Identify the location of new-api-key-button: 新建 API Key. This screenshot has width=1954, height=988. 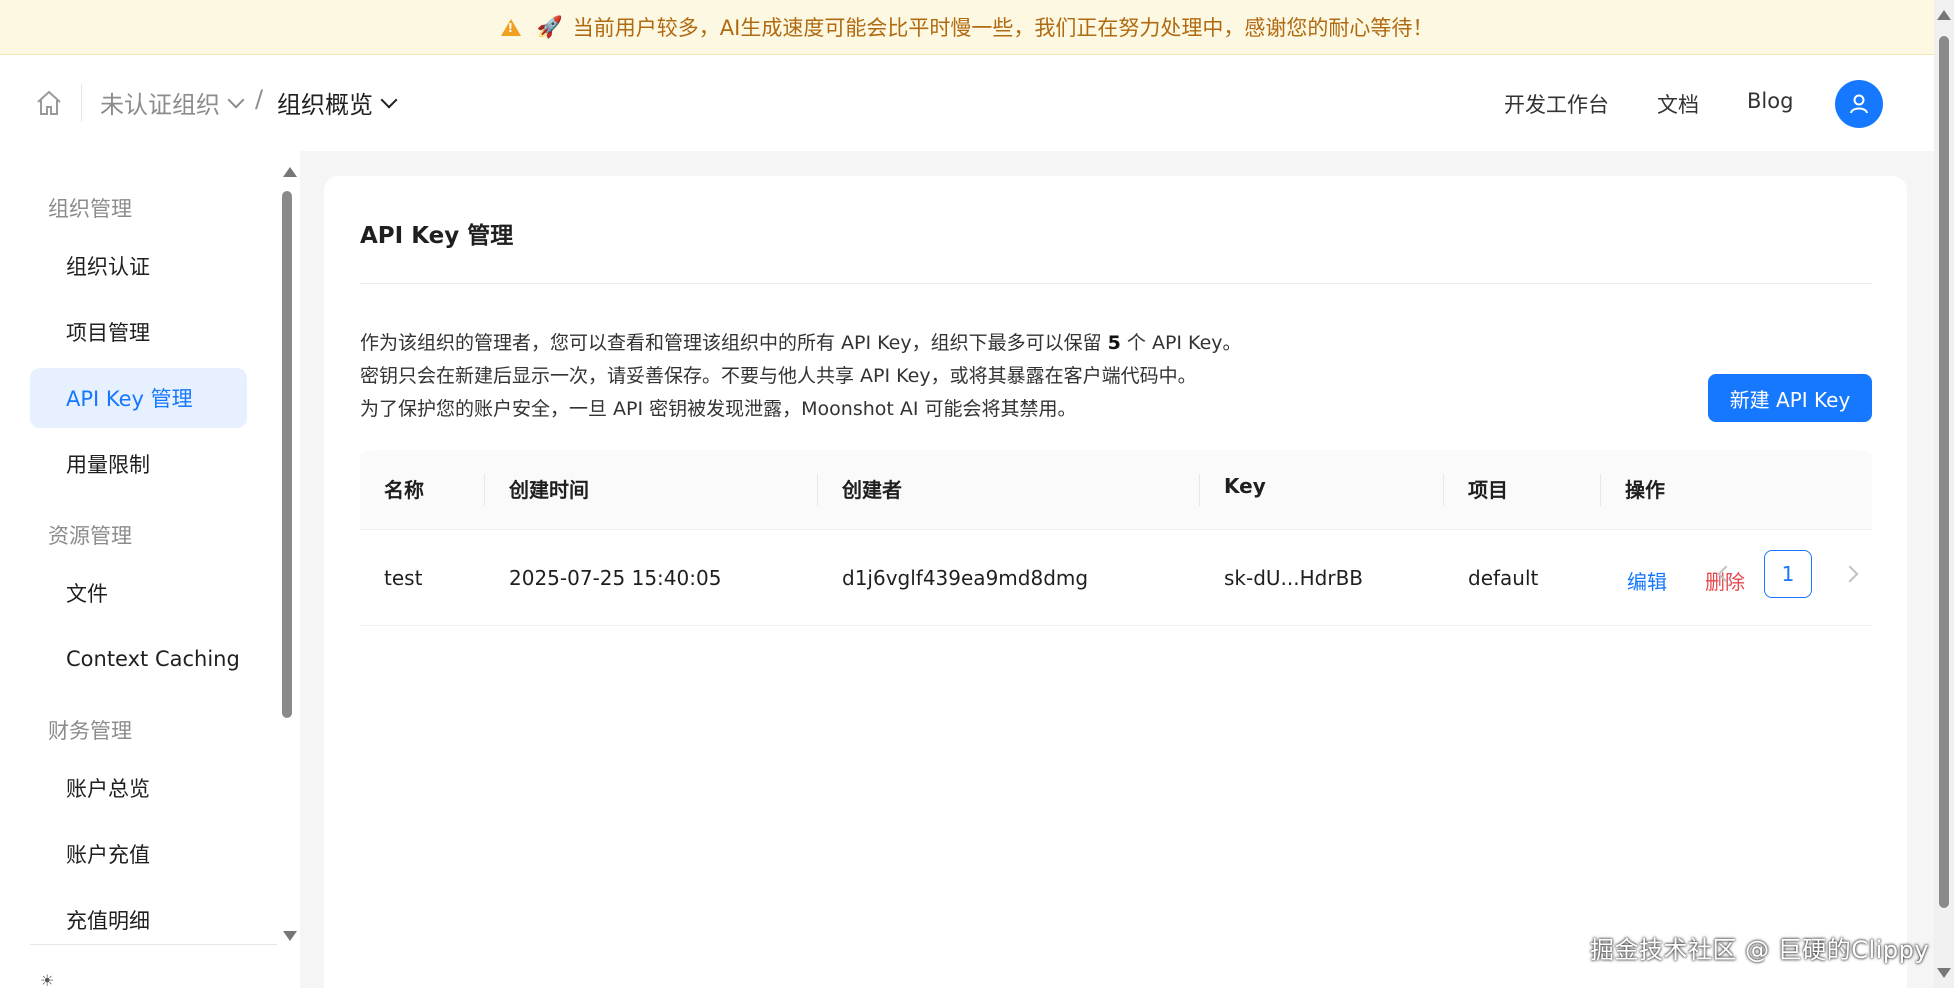
(1790, 398).